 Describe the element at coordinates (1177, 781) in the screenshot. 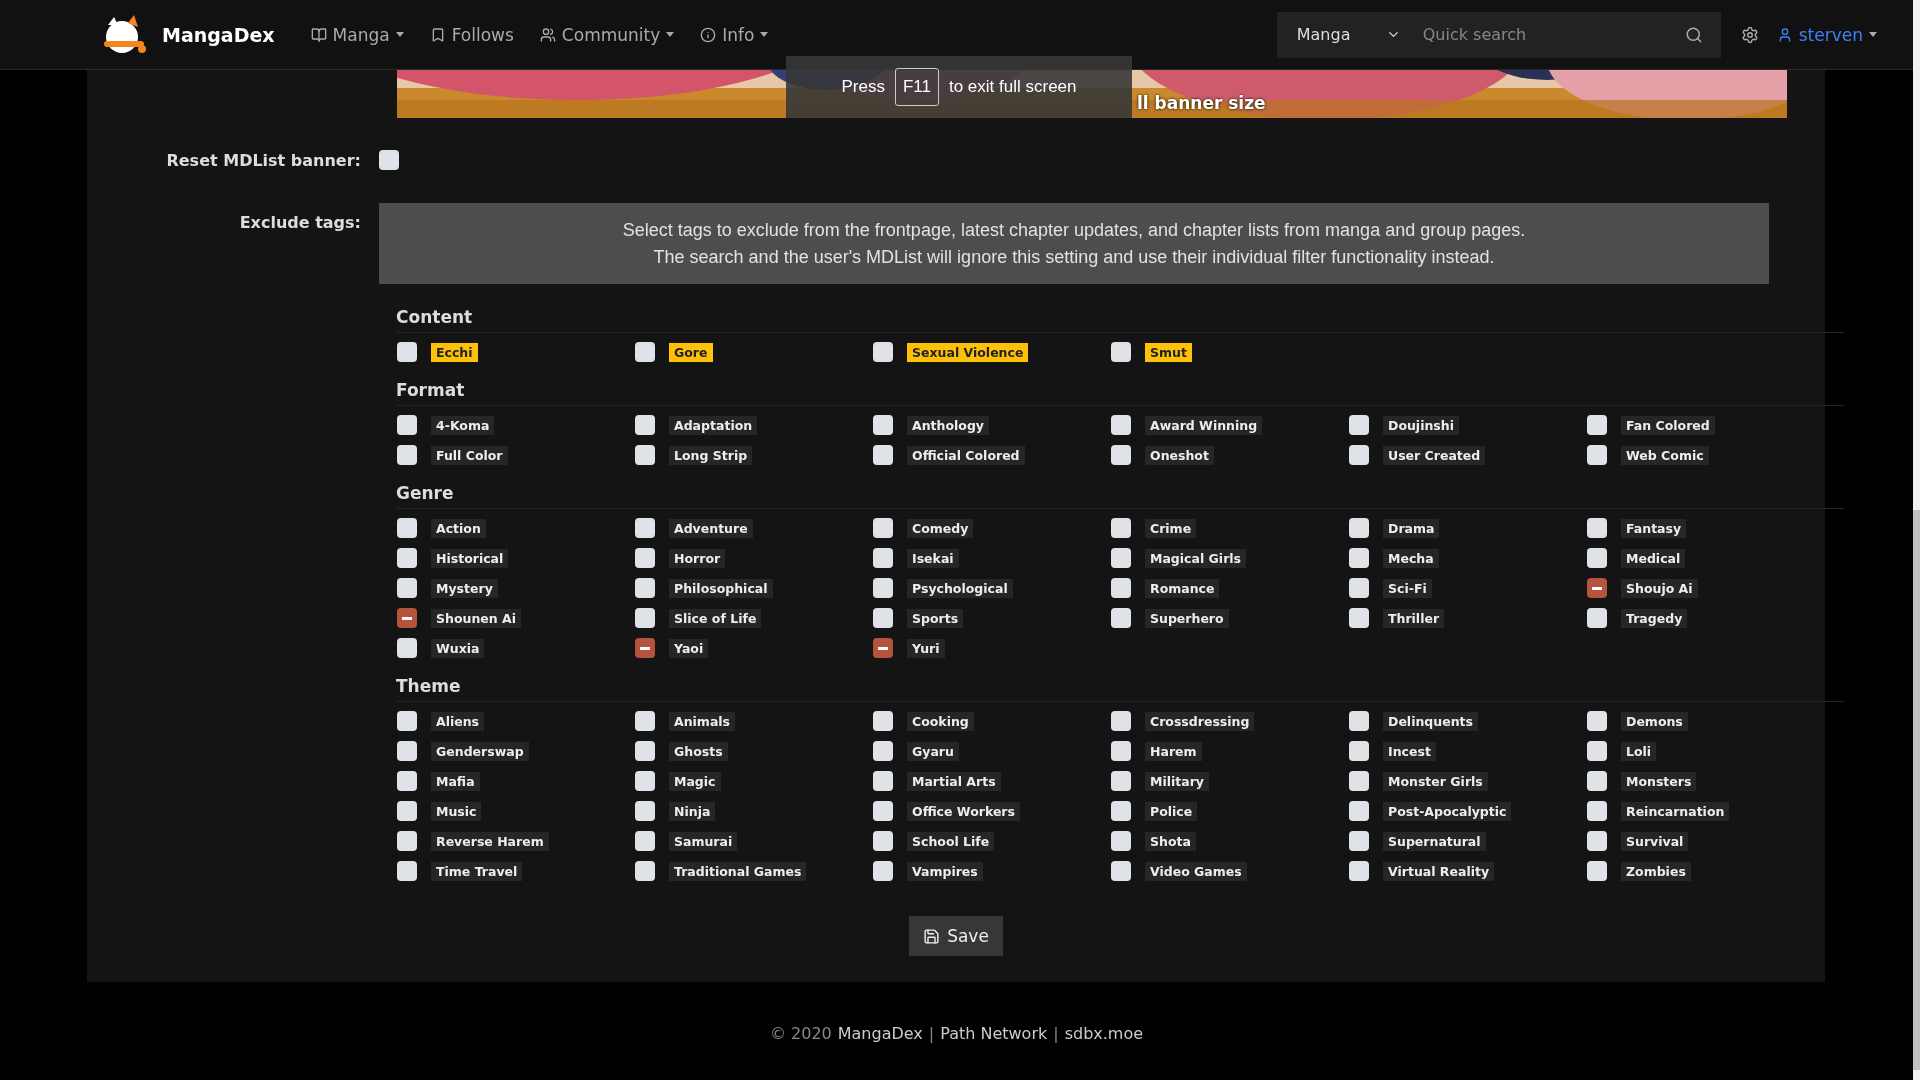

I see `tag-label: Military` at that location.